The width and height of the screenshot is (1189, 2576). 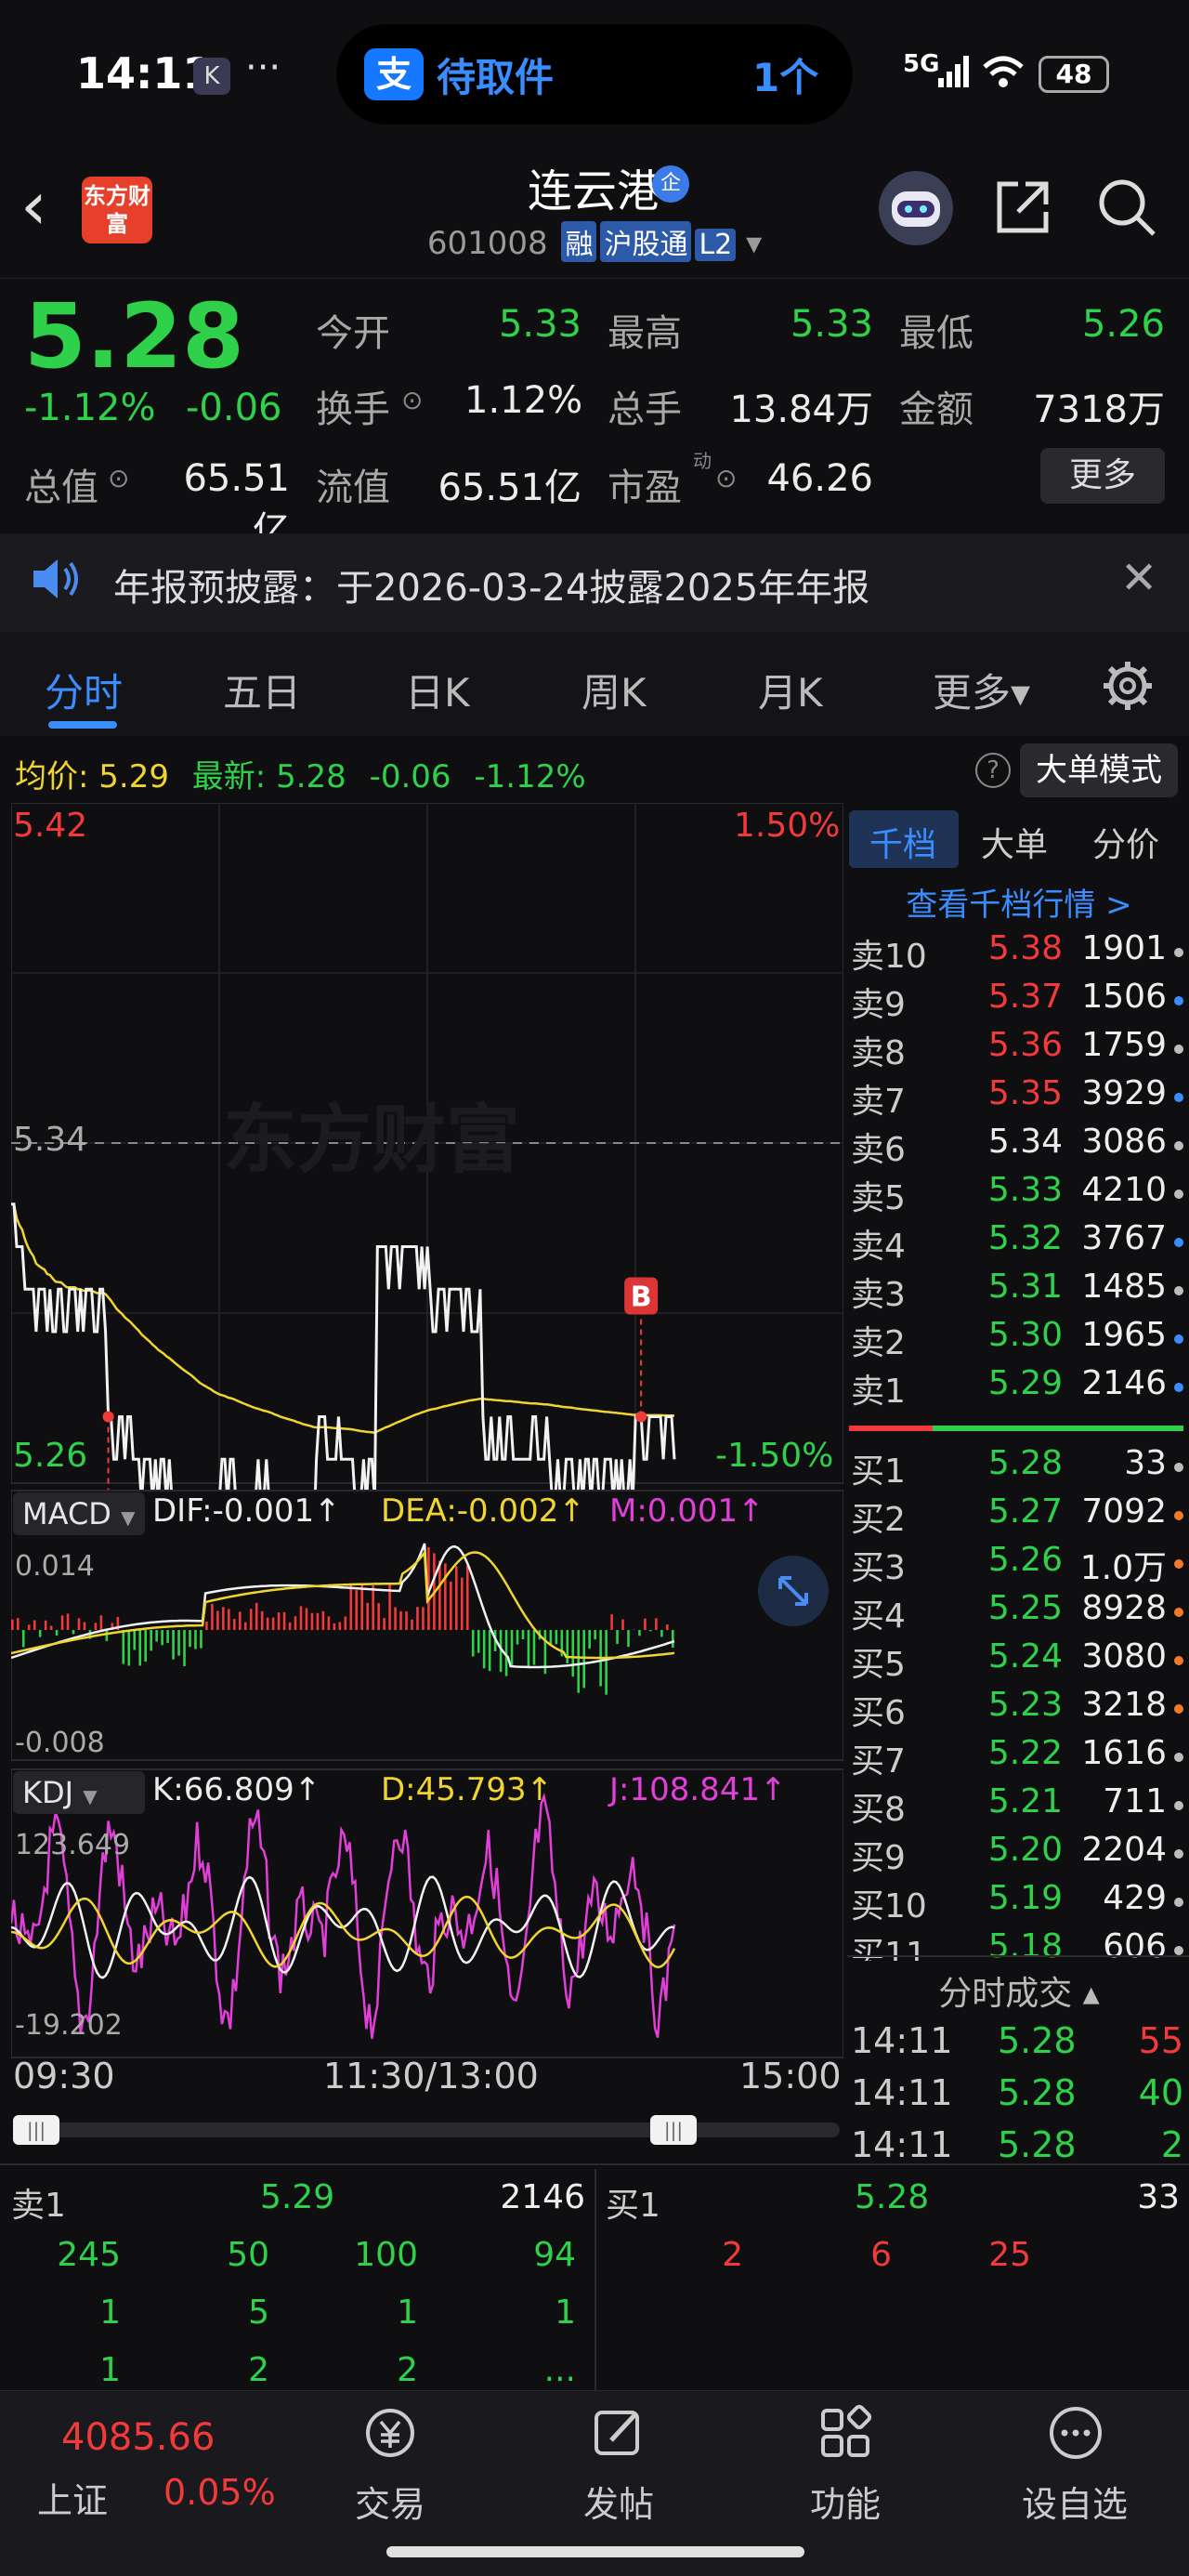 What do you see at coordinates (1128, 686) in the screenshot?
I see `gear-icon` at bounding box center [1128, 686].